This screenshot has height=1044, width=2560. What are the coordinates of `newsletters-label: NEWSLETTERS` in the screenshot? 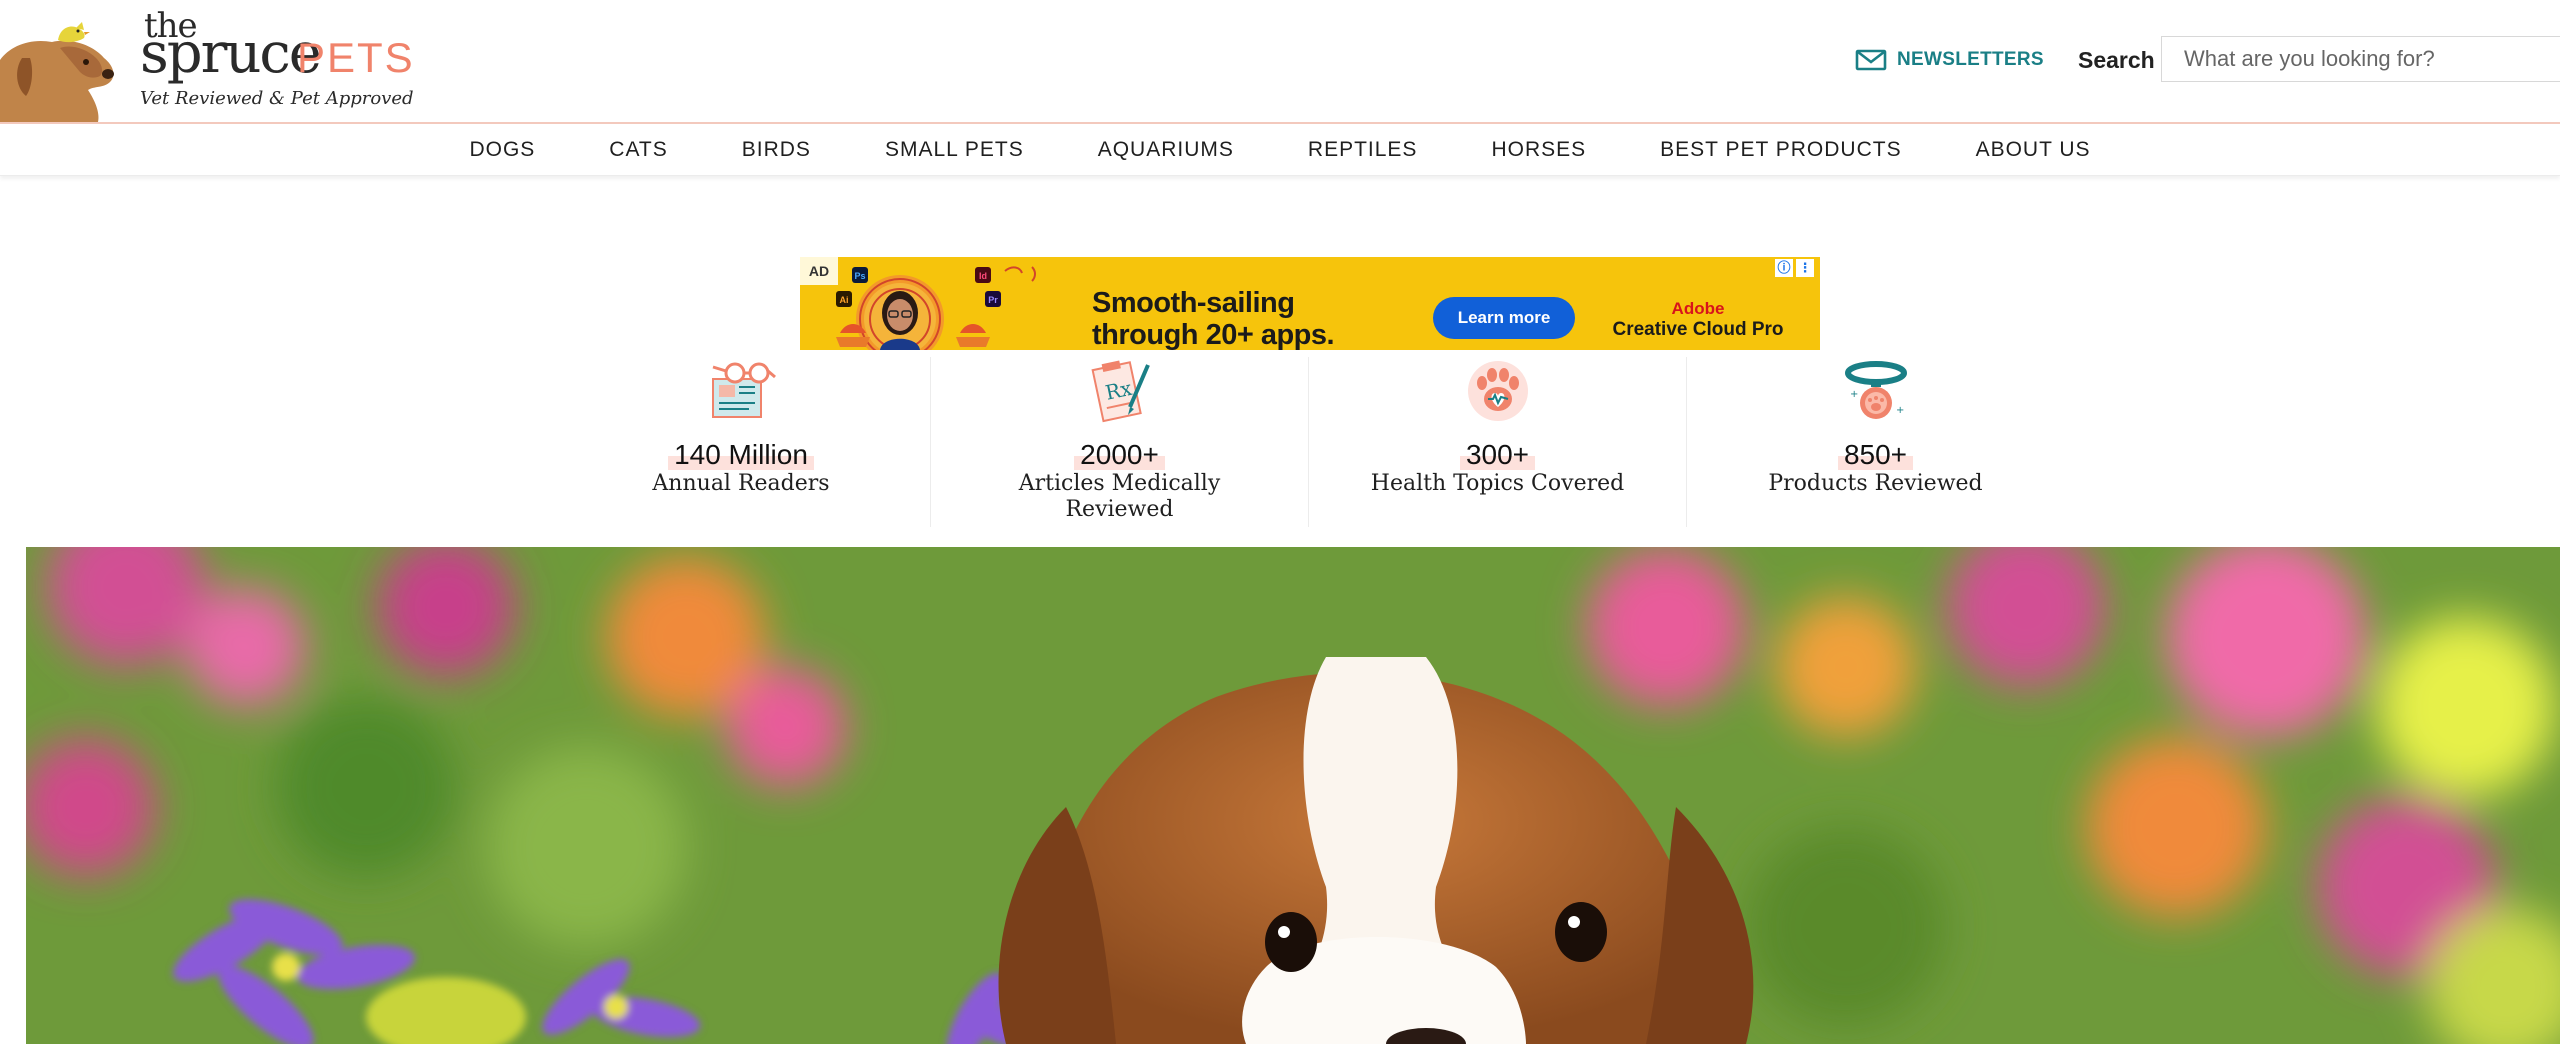 It's located at (1970, 59).